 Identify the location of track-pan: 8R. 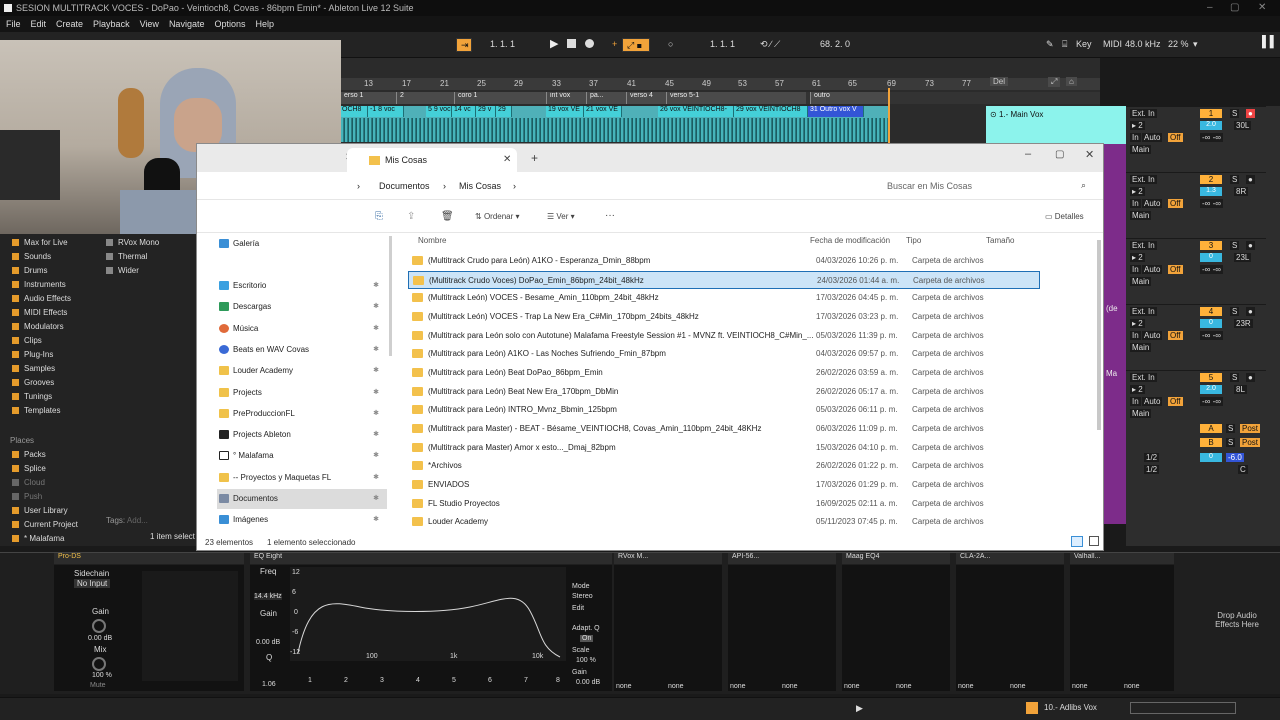
(1241, 191).